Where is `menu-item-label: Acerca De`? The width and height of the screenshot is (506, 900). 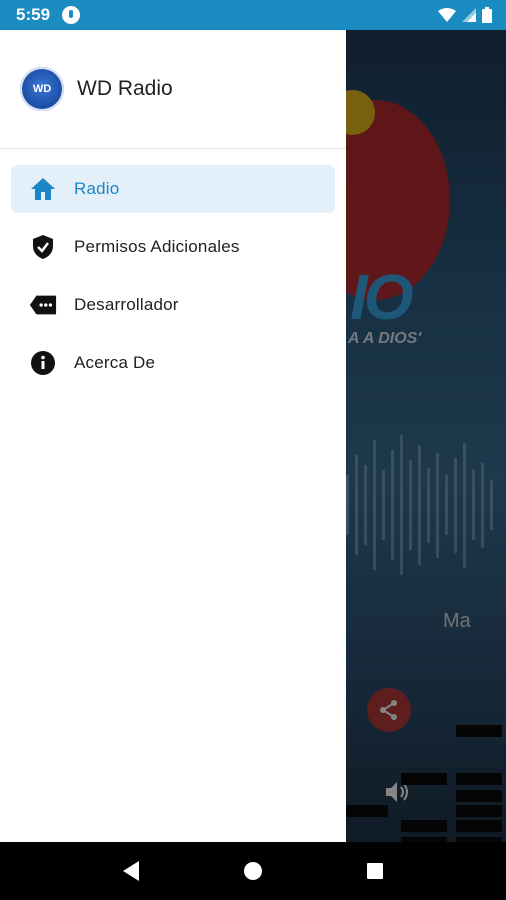 menu-item-label: Acerca De is located at coordinates (115, 362).